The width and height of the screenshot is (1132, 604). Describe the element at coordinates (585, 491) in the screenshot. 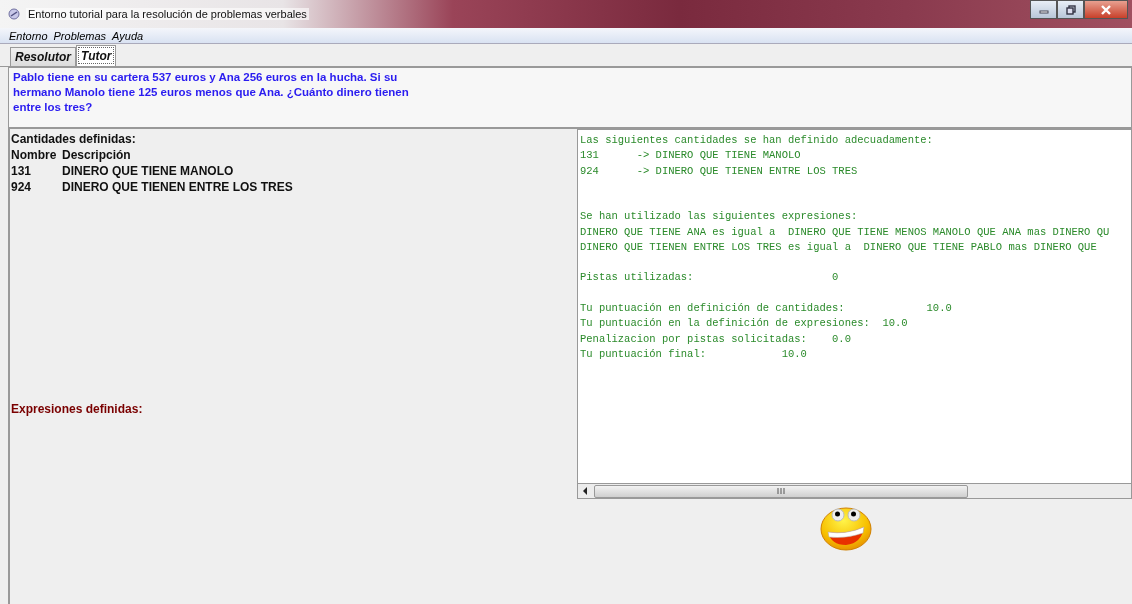

I see `scroll-left-icon` at that location.